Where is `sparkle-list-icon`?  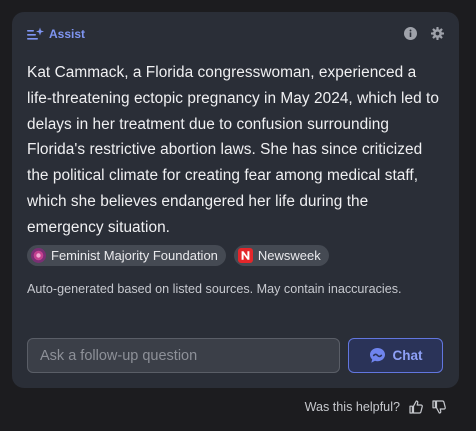 sparkle-list-icon is located at coordinates (35, 33).